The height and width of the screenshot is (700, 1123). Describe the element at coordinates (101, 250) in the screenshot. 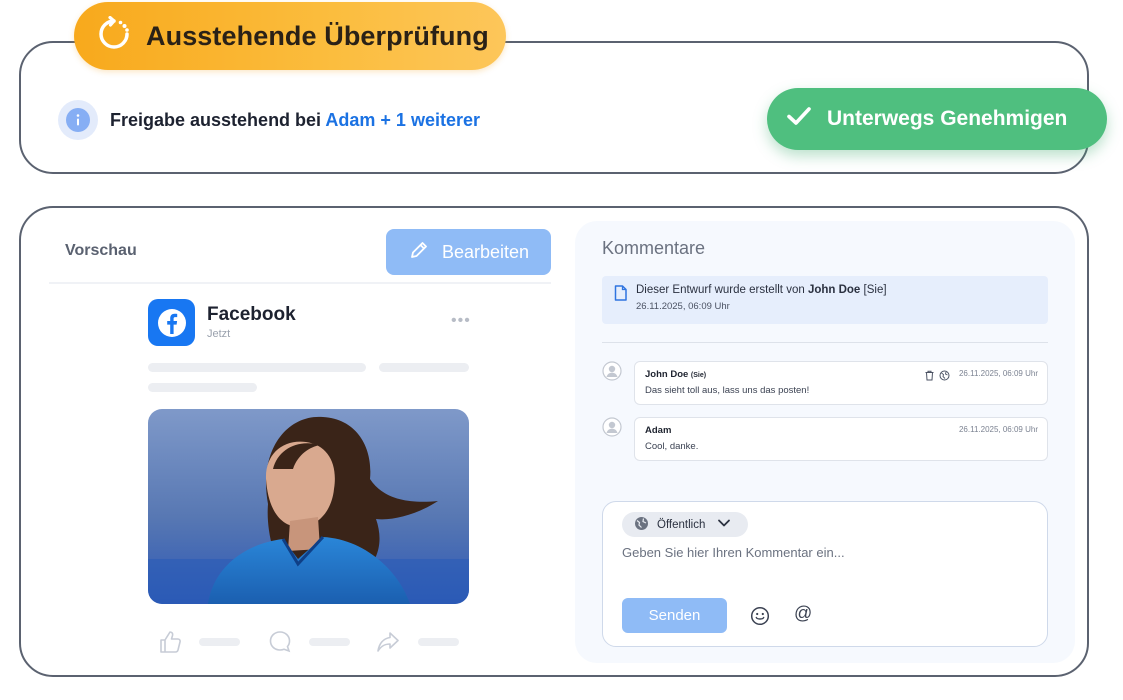

I see `preview-title: Vorschau` at that location.